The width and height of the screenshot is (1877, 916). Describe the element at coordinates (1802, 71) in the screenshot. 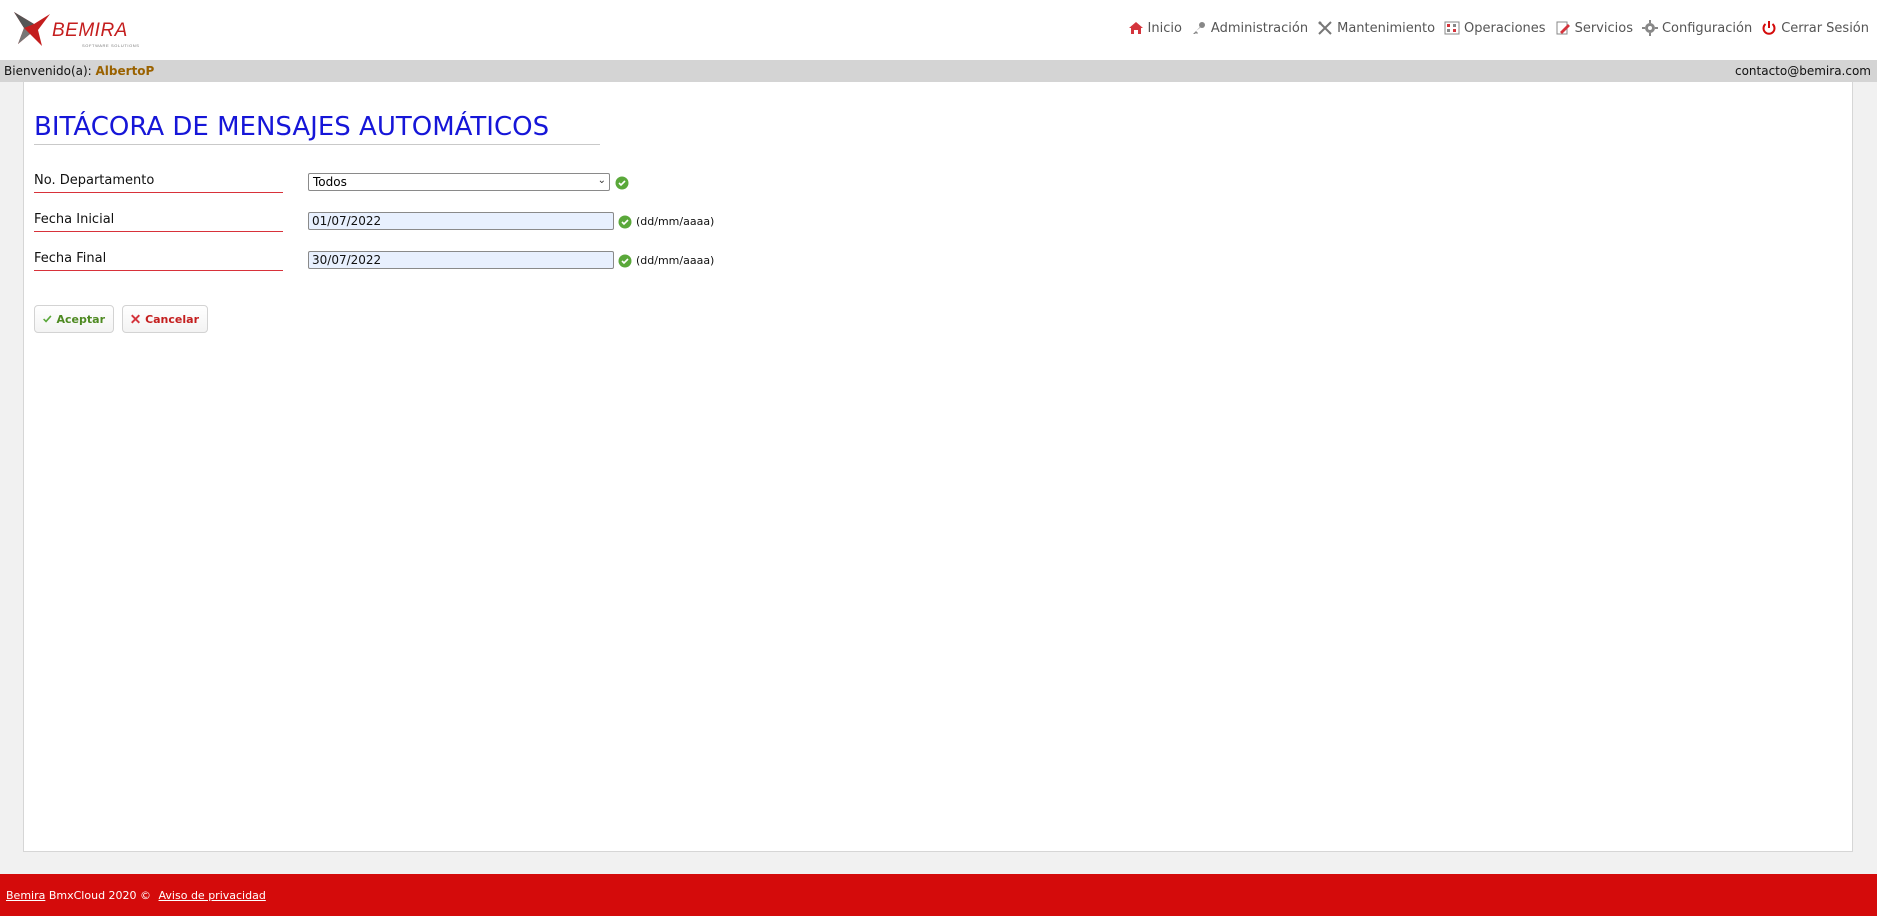

I see `contact-email: contacto@bemira.com` at that location.